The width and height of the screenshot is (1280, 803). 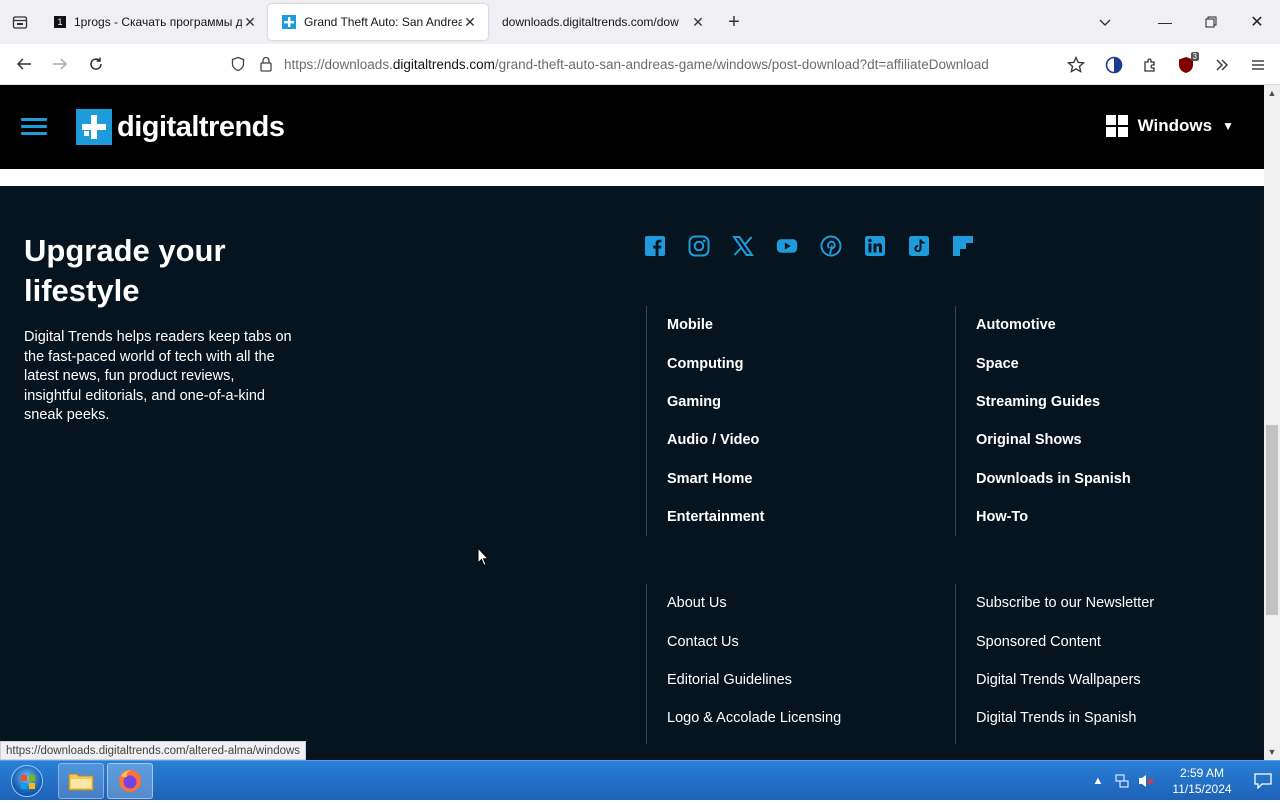 I want to click on plus-icon: +, so click(x=734, y=21).